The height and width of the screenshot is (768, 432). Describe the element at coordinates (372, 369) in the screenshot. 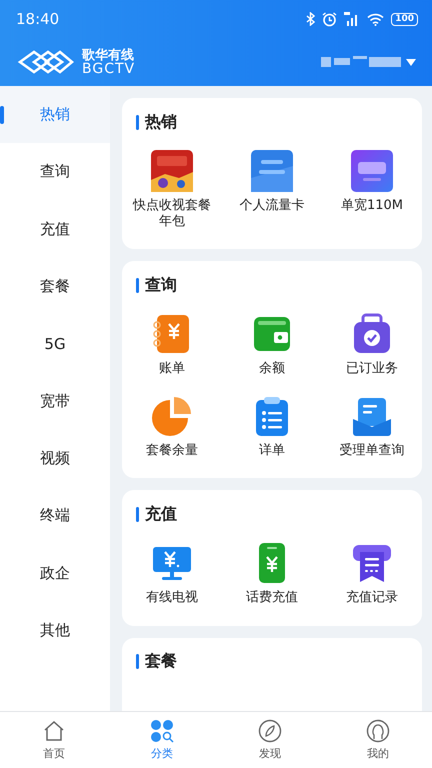

I see `service-label: 已订业务` at that location.